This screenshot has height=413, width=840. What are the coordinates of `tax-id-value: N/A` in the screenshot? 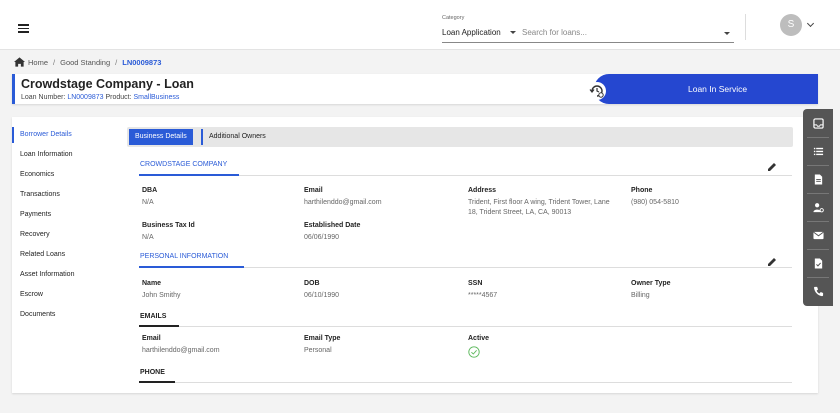 It's located at (148, 237).